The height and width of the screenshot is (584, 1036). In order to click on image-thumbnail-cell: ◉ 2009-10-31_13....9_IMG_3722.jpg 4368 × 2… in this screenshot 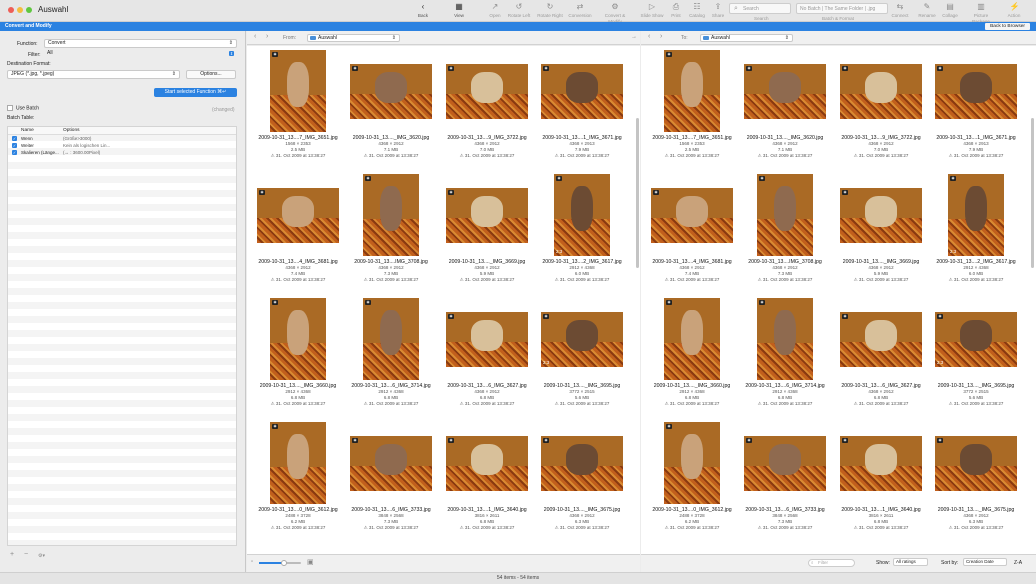, I will do `click(487, 111)`.